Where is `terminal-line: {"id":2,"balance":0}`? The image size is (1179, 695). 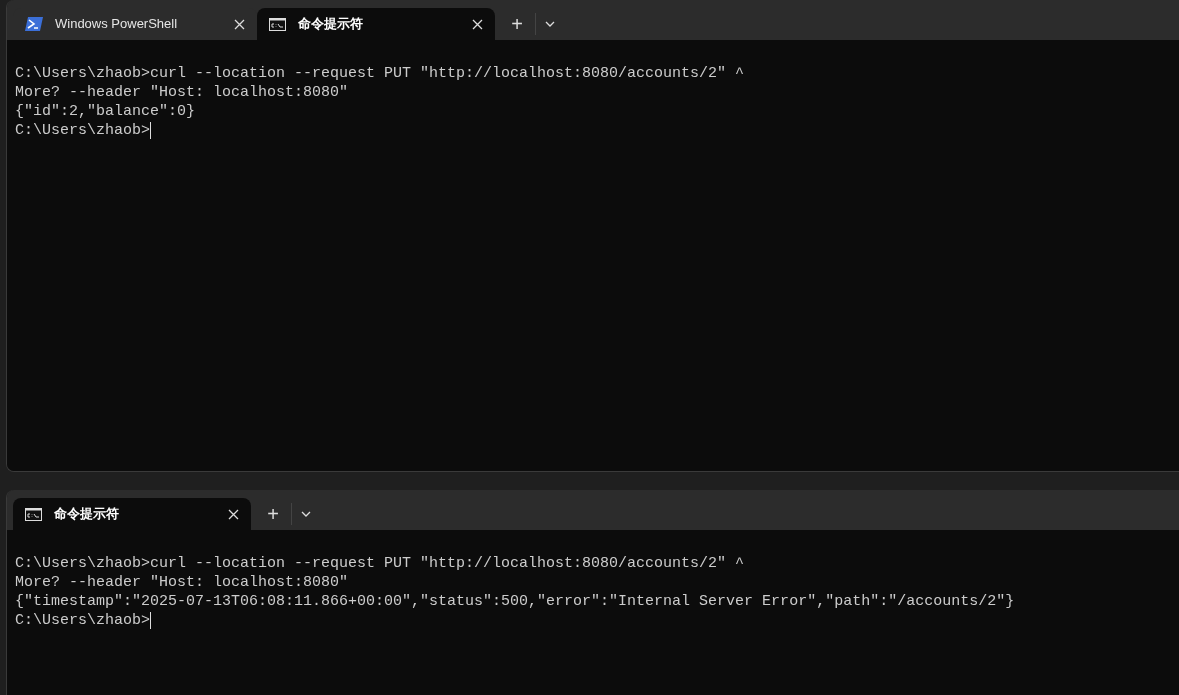
terminal-line: {"id":2,"balance":0} is located at coordinates (105, 111).